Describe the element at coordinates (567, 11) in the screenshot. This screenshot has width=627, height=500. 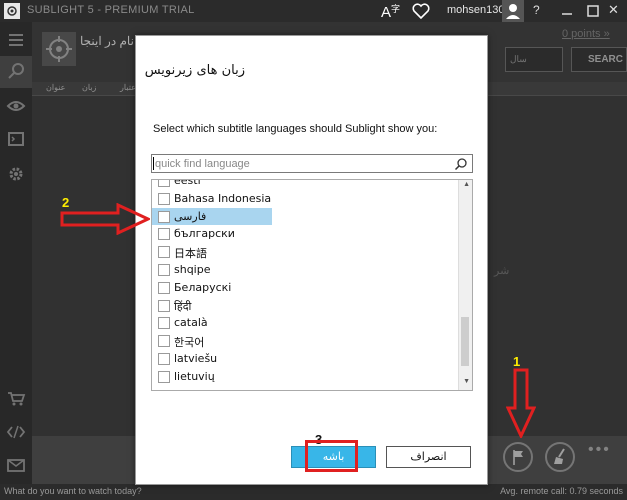
I see `minimize-icon` at that location.